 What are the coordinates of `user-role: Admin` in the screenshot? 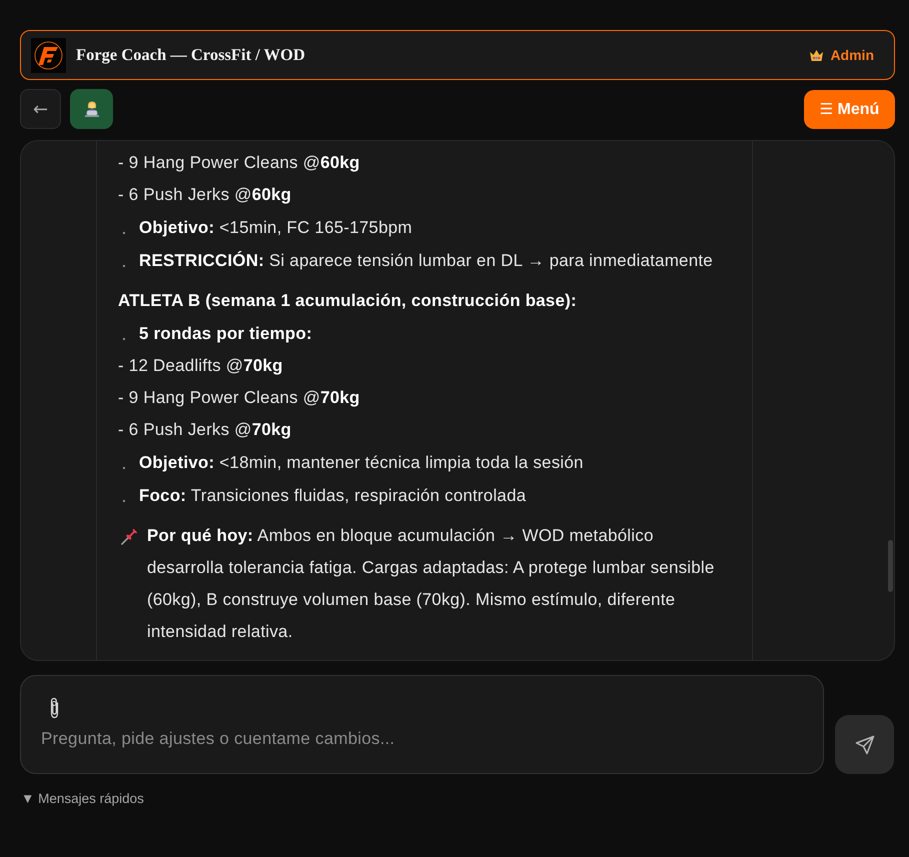 It's located at (852, 55).